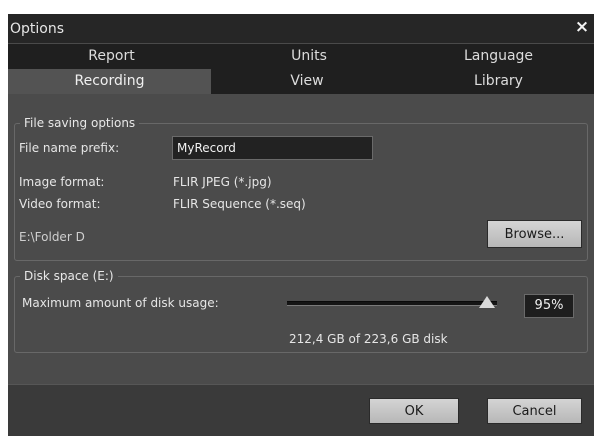 This screenshot has width=594, height=436. What do you see at coordinates (534, 411) in the screenshot?
I see `cancel-button: Cancel` at bounding box center [534, 411].